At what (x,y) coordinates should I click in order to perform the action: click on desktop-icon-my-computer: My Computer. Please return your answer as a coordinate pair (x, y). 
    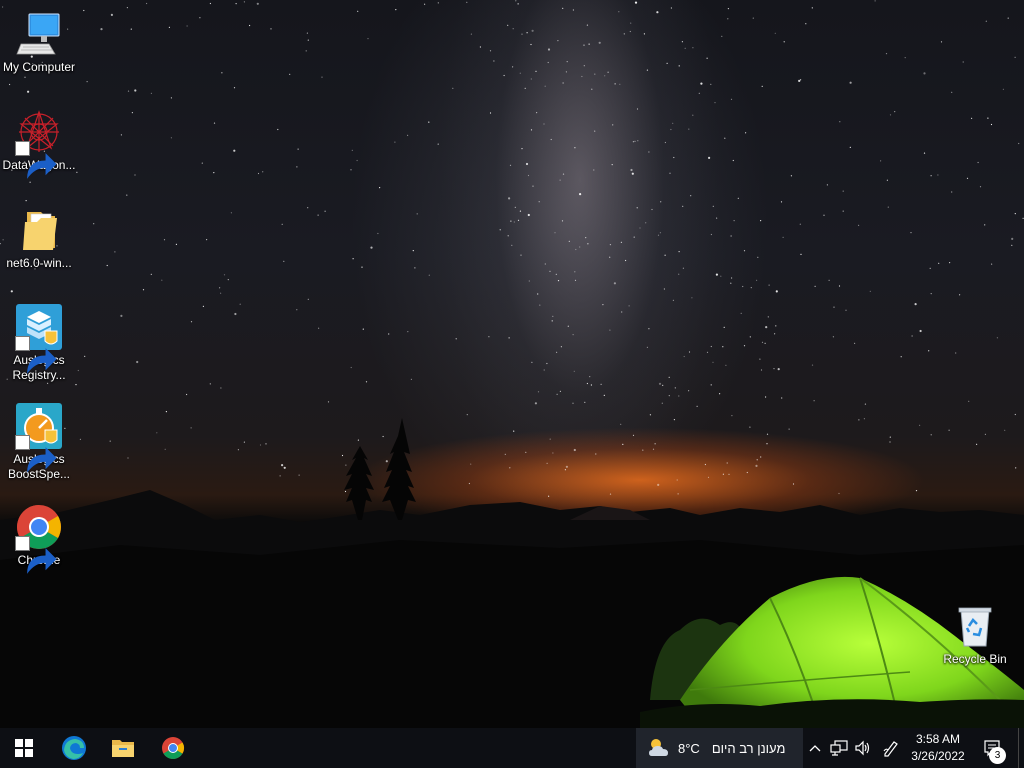
    Looking at the image, I should click on (39, 42).